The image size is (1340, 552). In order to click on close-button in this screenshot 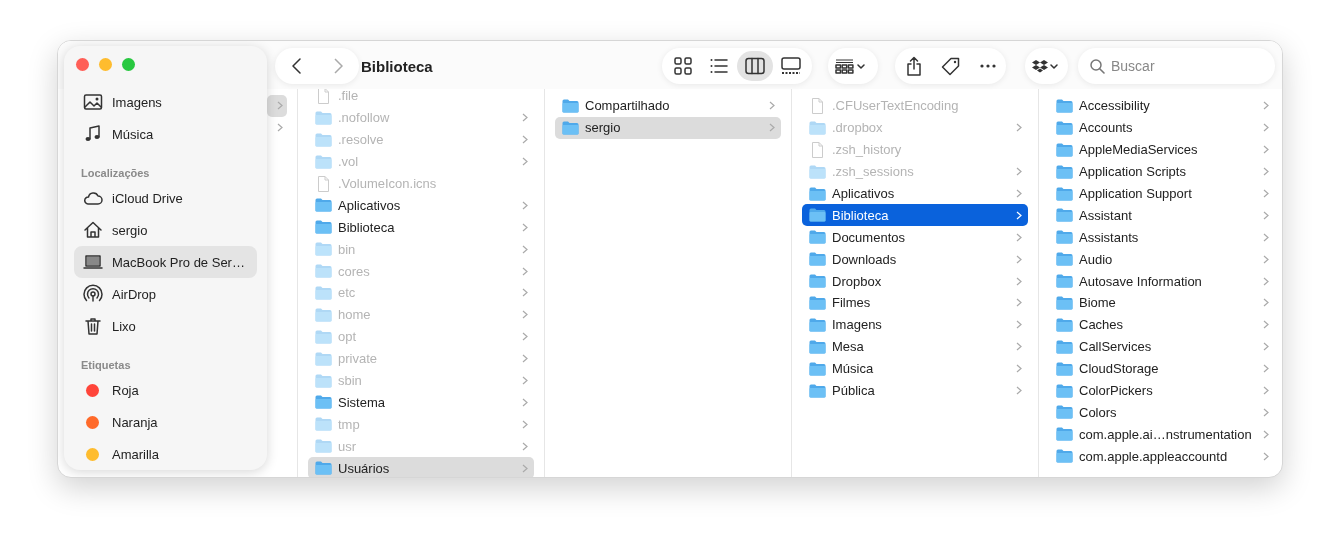, I will do `click(82, 64)`.